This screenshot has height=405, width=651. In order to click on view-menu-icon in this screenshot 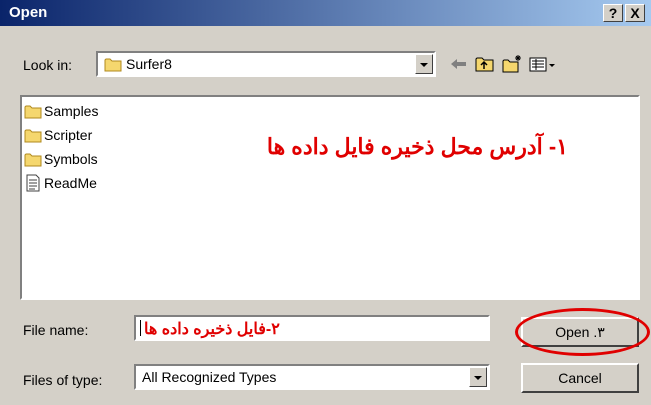, I will do `click(543, 64)`.